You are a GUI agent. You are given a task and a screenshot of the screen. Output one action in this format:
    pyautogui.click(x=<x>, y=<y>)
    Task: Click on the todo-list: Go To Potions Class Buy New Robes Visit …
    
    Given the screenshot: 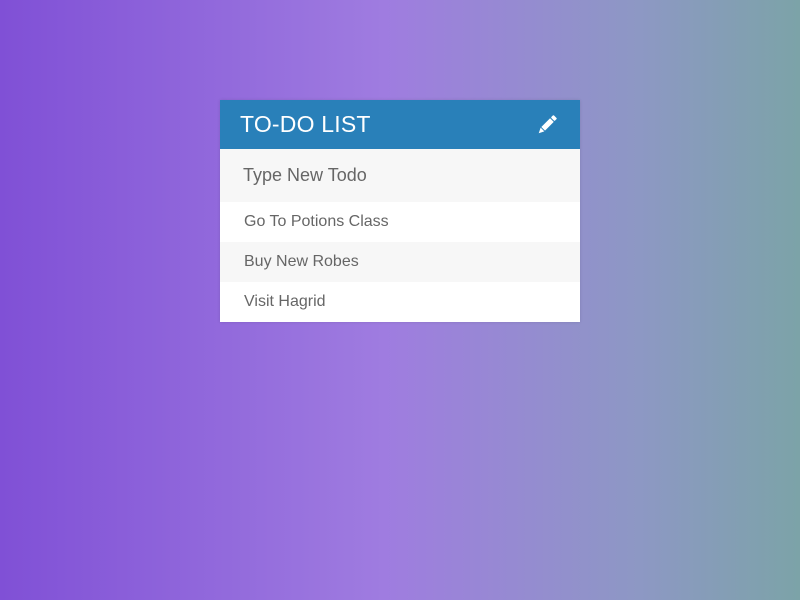 What is the action you would take?
    pyautogui.click(x=400, y=262)
    